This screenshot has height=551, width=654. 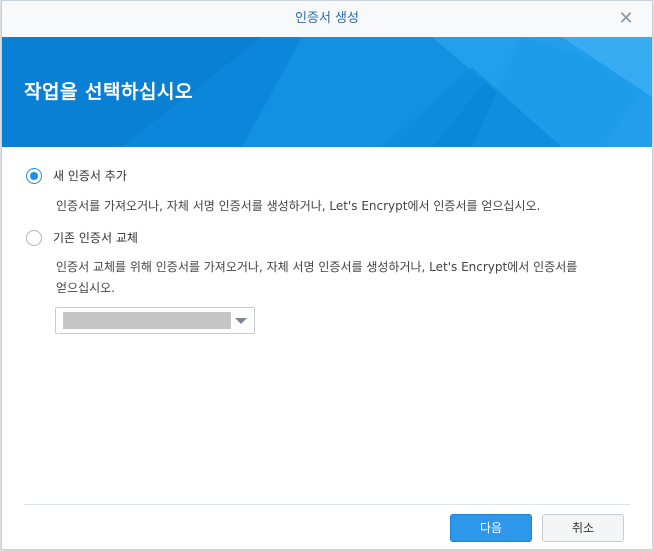 I want to click on option-replace-existing-certificate: 기존 인증서 교체, so click(x=82, y=237).